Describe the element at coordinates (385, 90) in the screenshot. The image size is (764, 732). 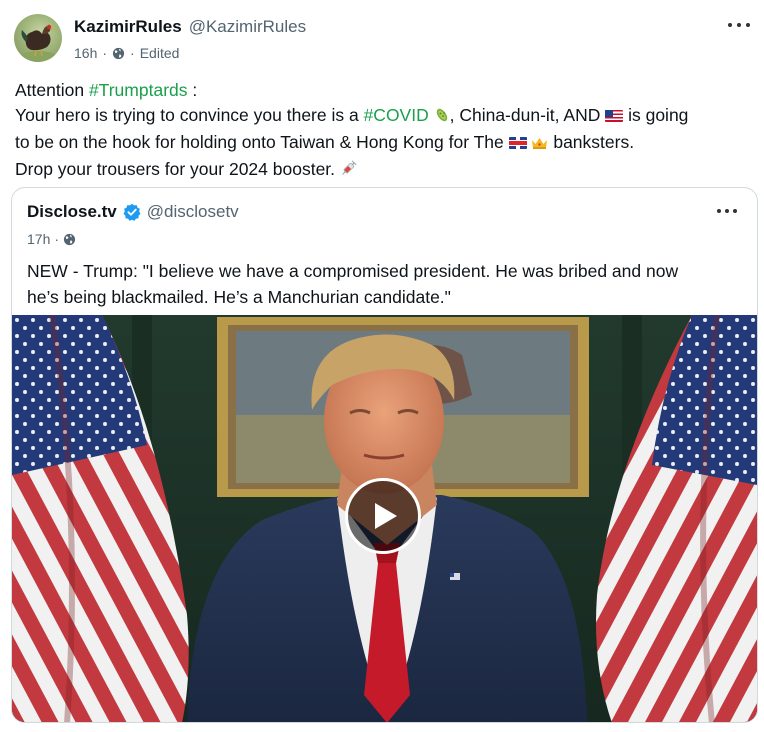
I see `post-text-line: Attention #Trumptards :` at that location.